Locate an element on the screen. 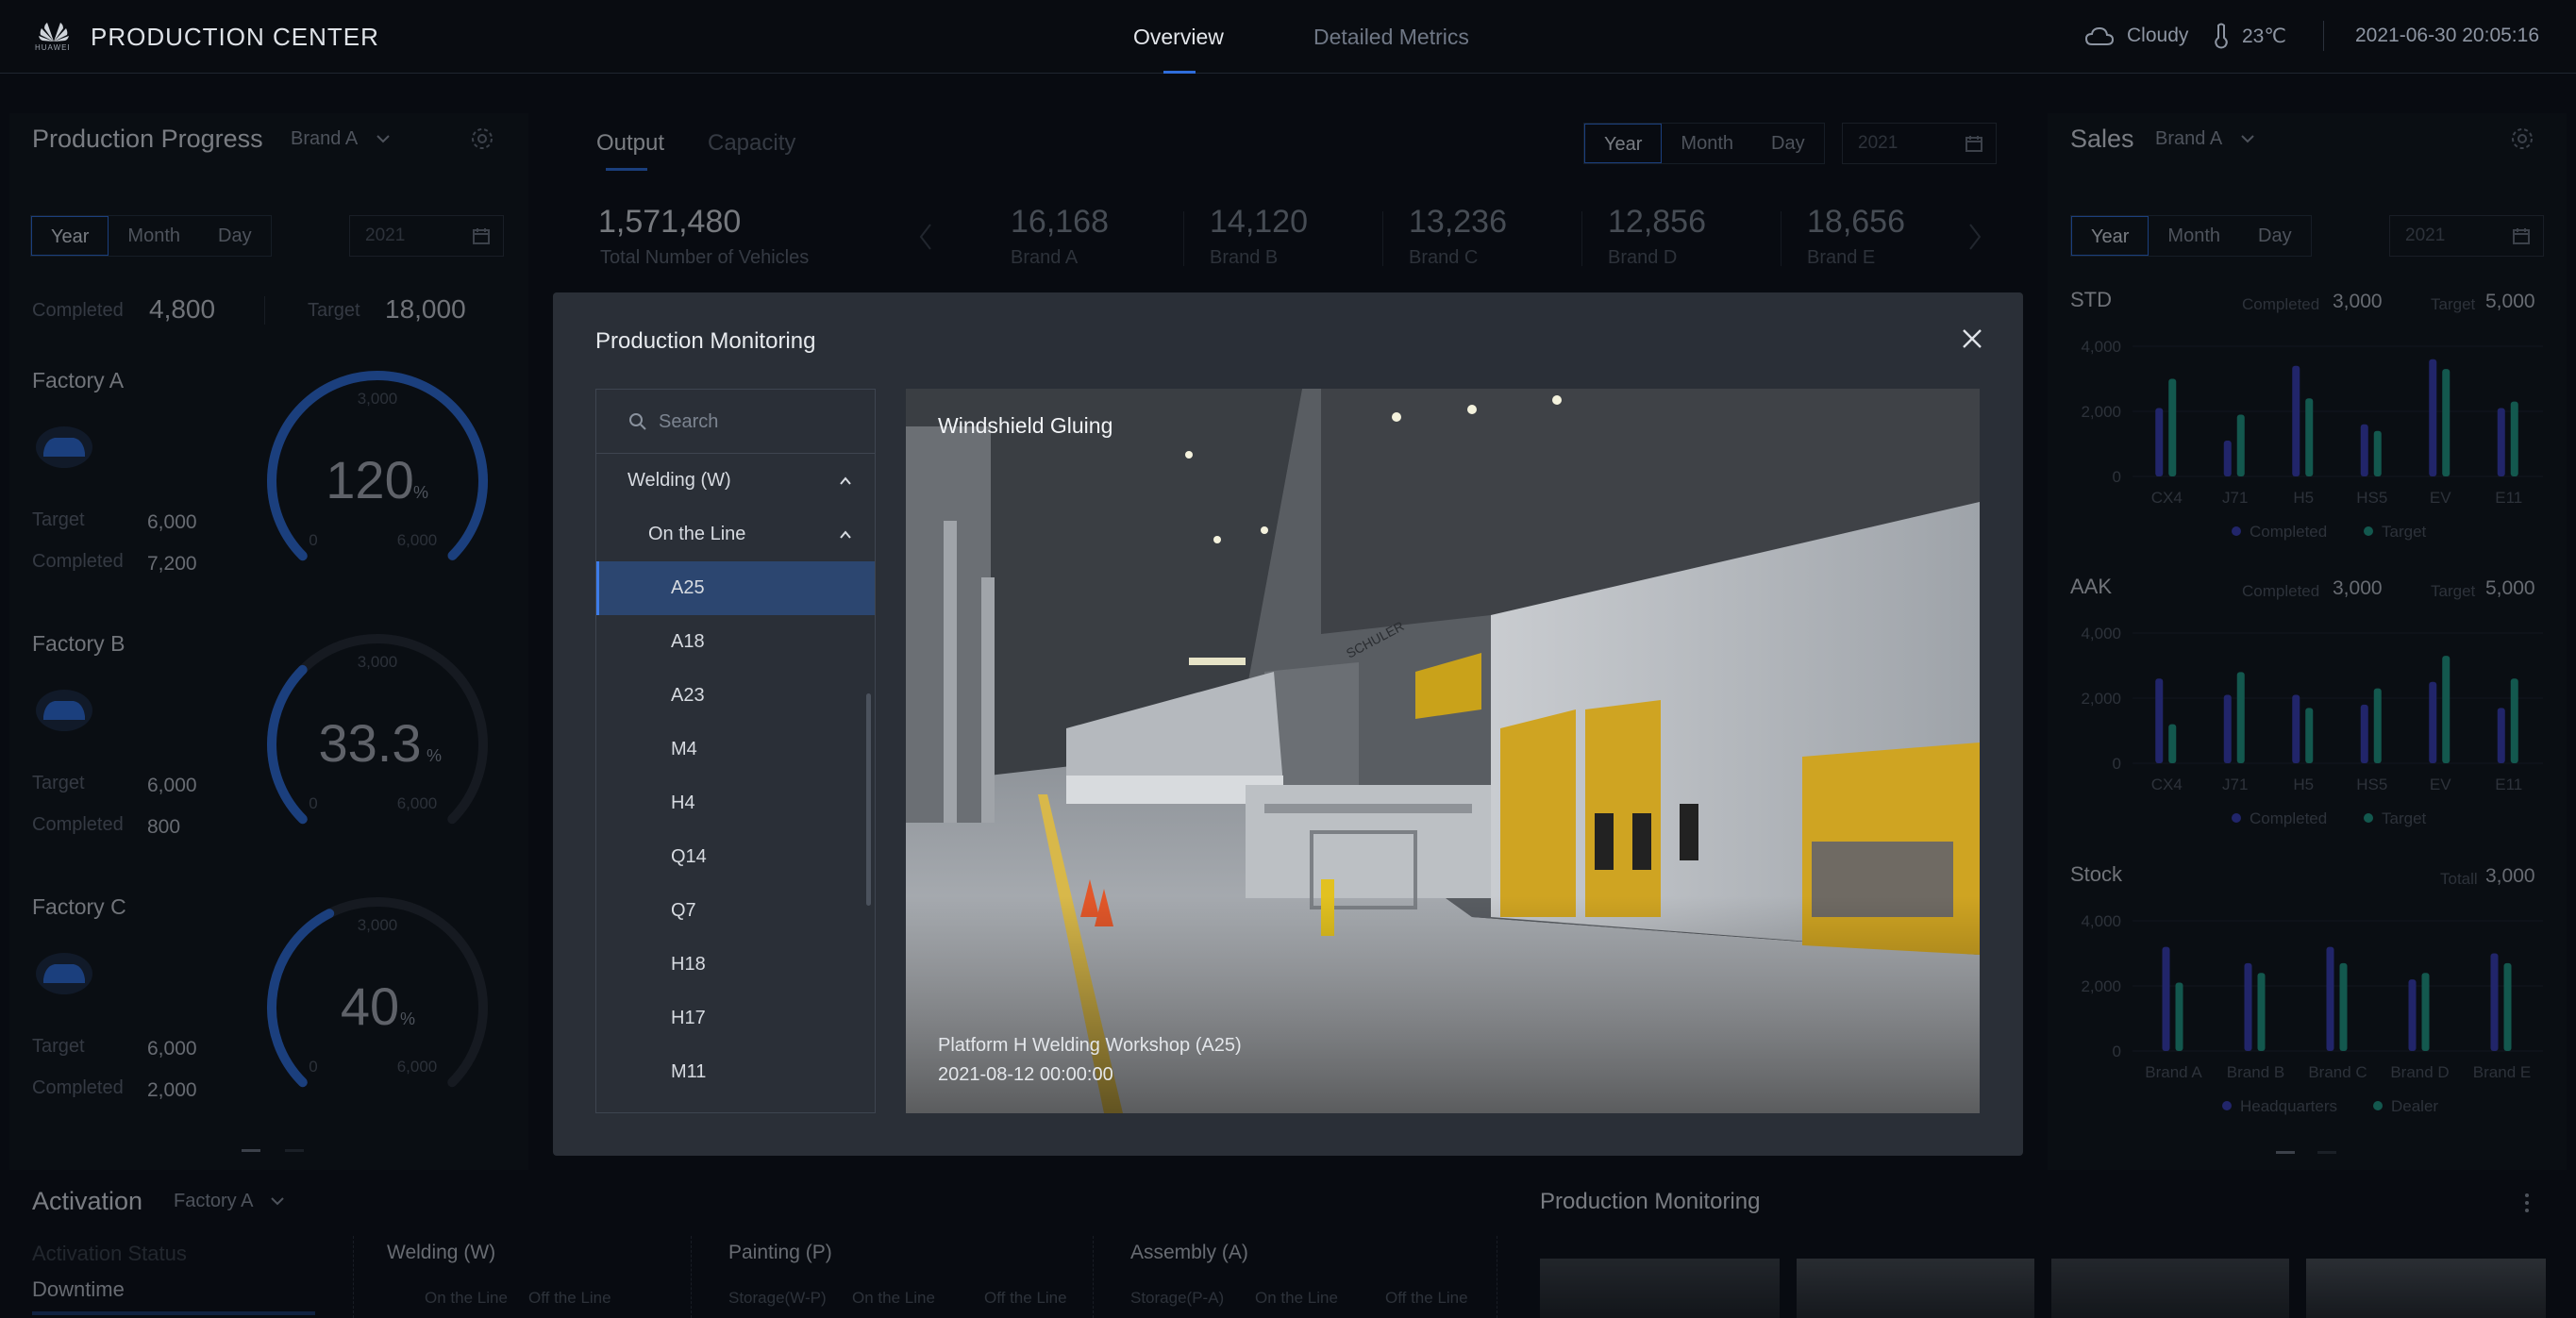 The image size is (2576, 1318). tree-scrollbar is located at coordinates (868, 800).